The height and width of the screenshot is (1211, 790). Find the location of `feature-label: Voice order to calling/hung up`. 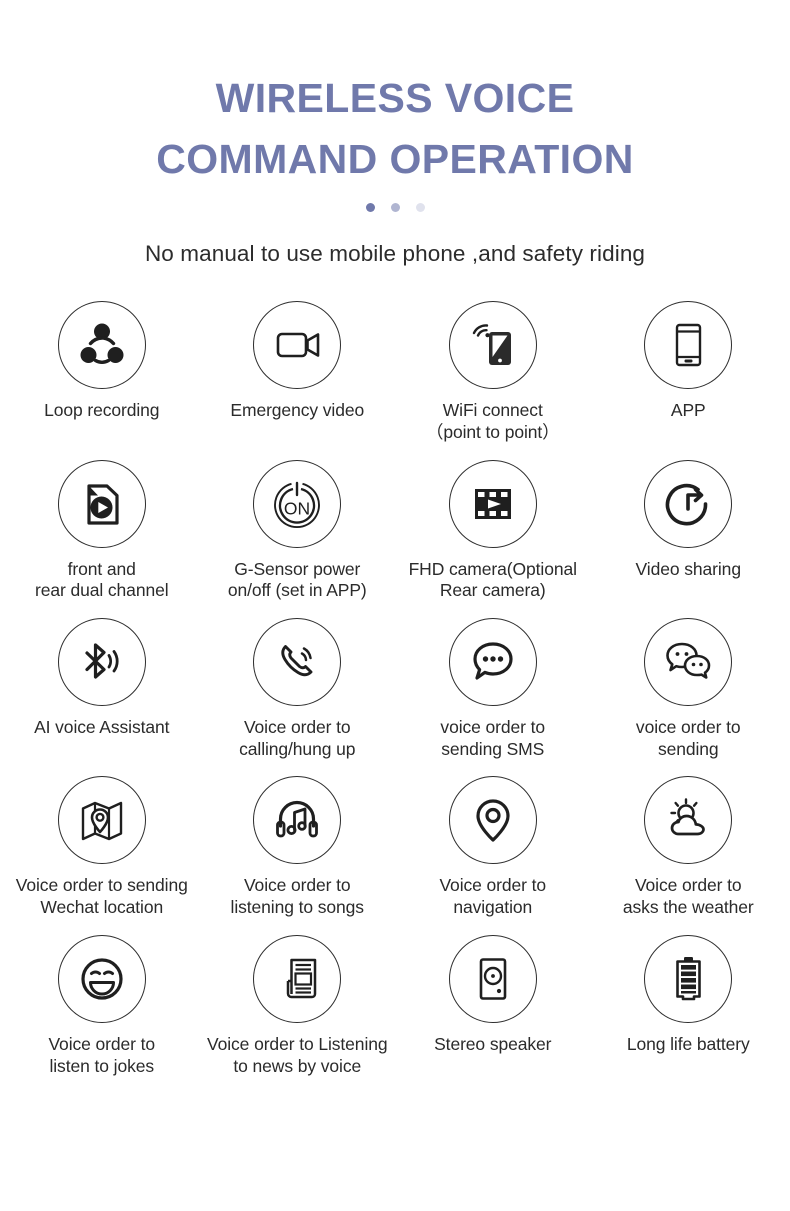

feature-label: Voice order to calling/hung up is located at coordinates (297, 738).